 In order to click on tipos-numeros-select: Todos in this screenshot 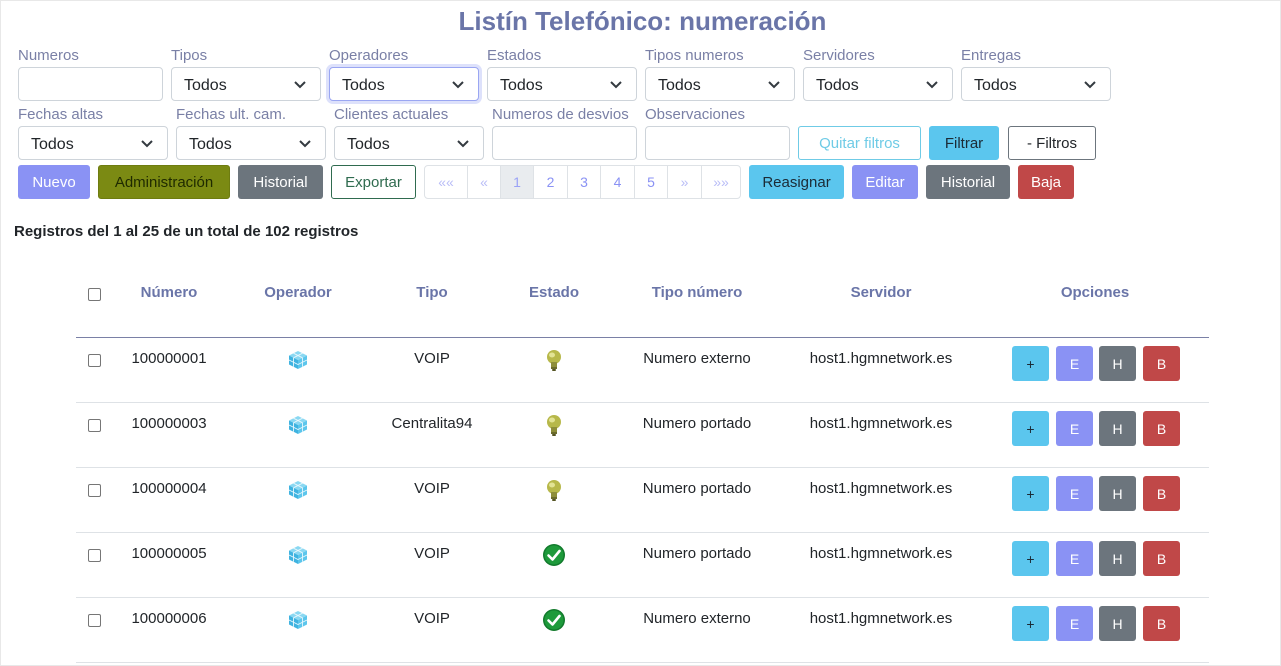, I will do `click(720, 84)`.